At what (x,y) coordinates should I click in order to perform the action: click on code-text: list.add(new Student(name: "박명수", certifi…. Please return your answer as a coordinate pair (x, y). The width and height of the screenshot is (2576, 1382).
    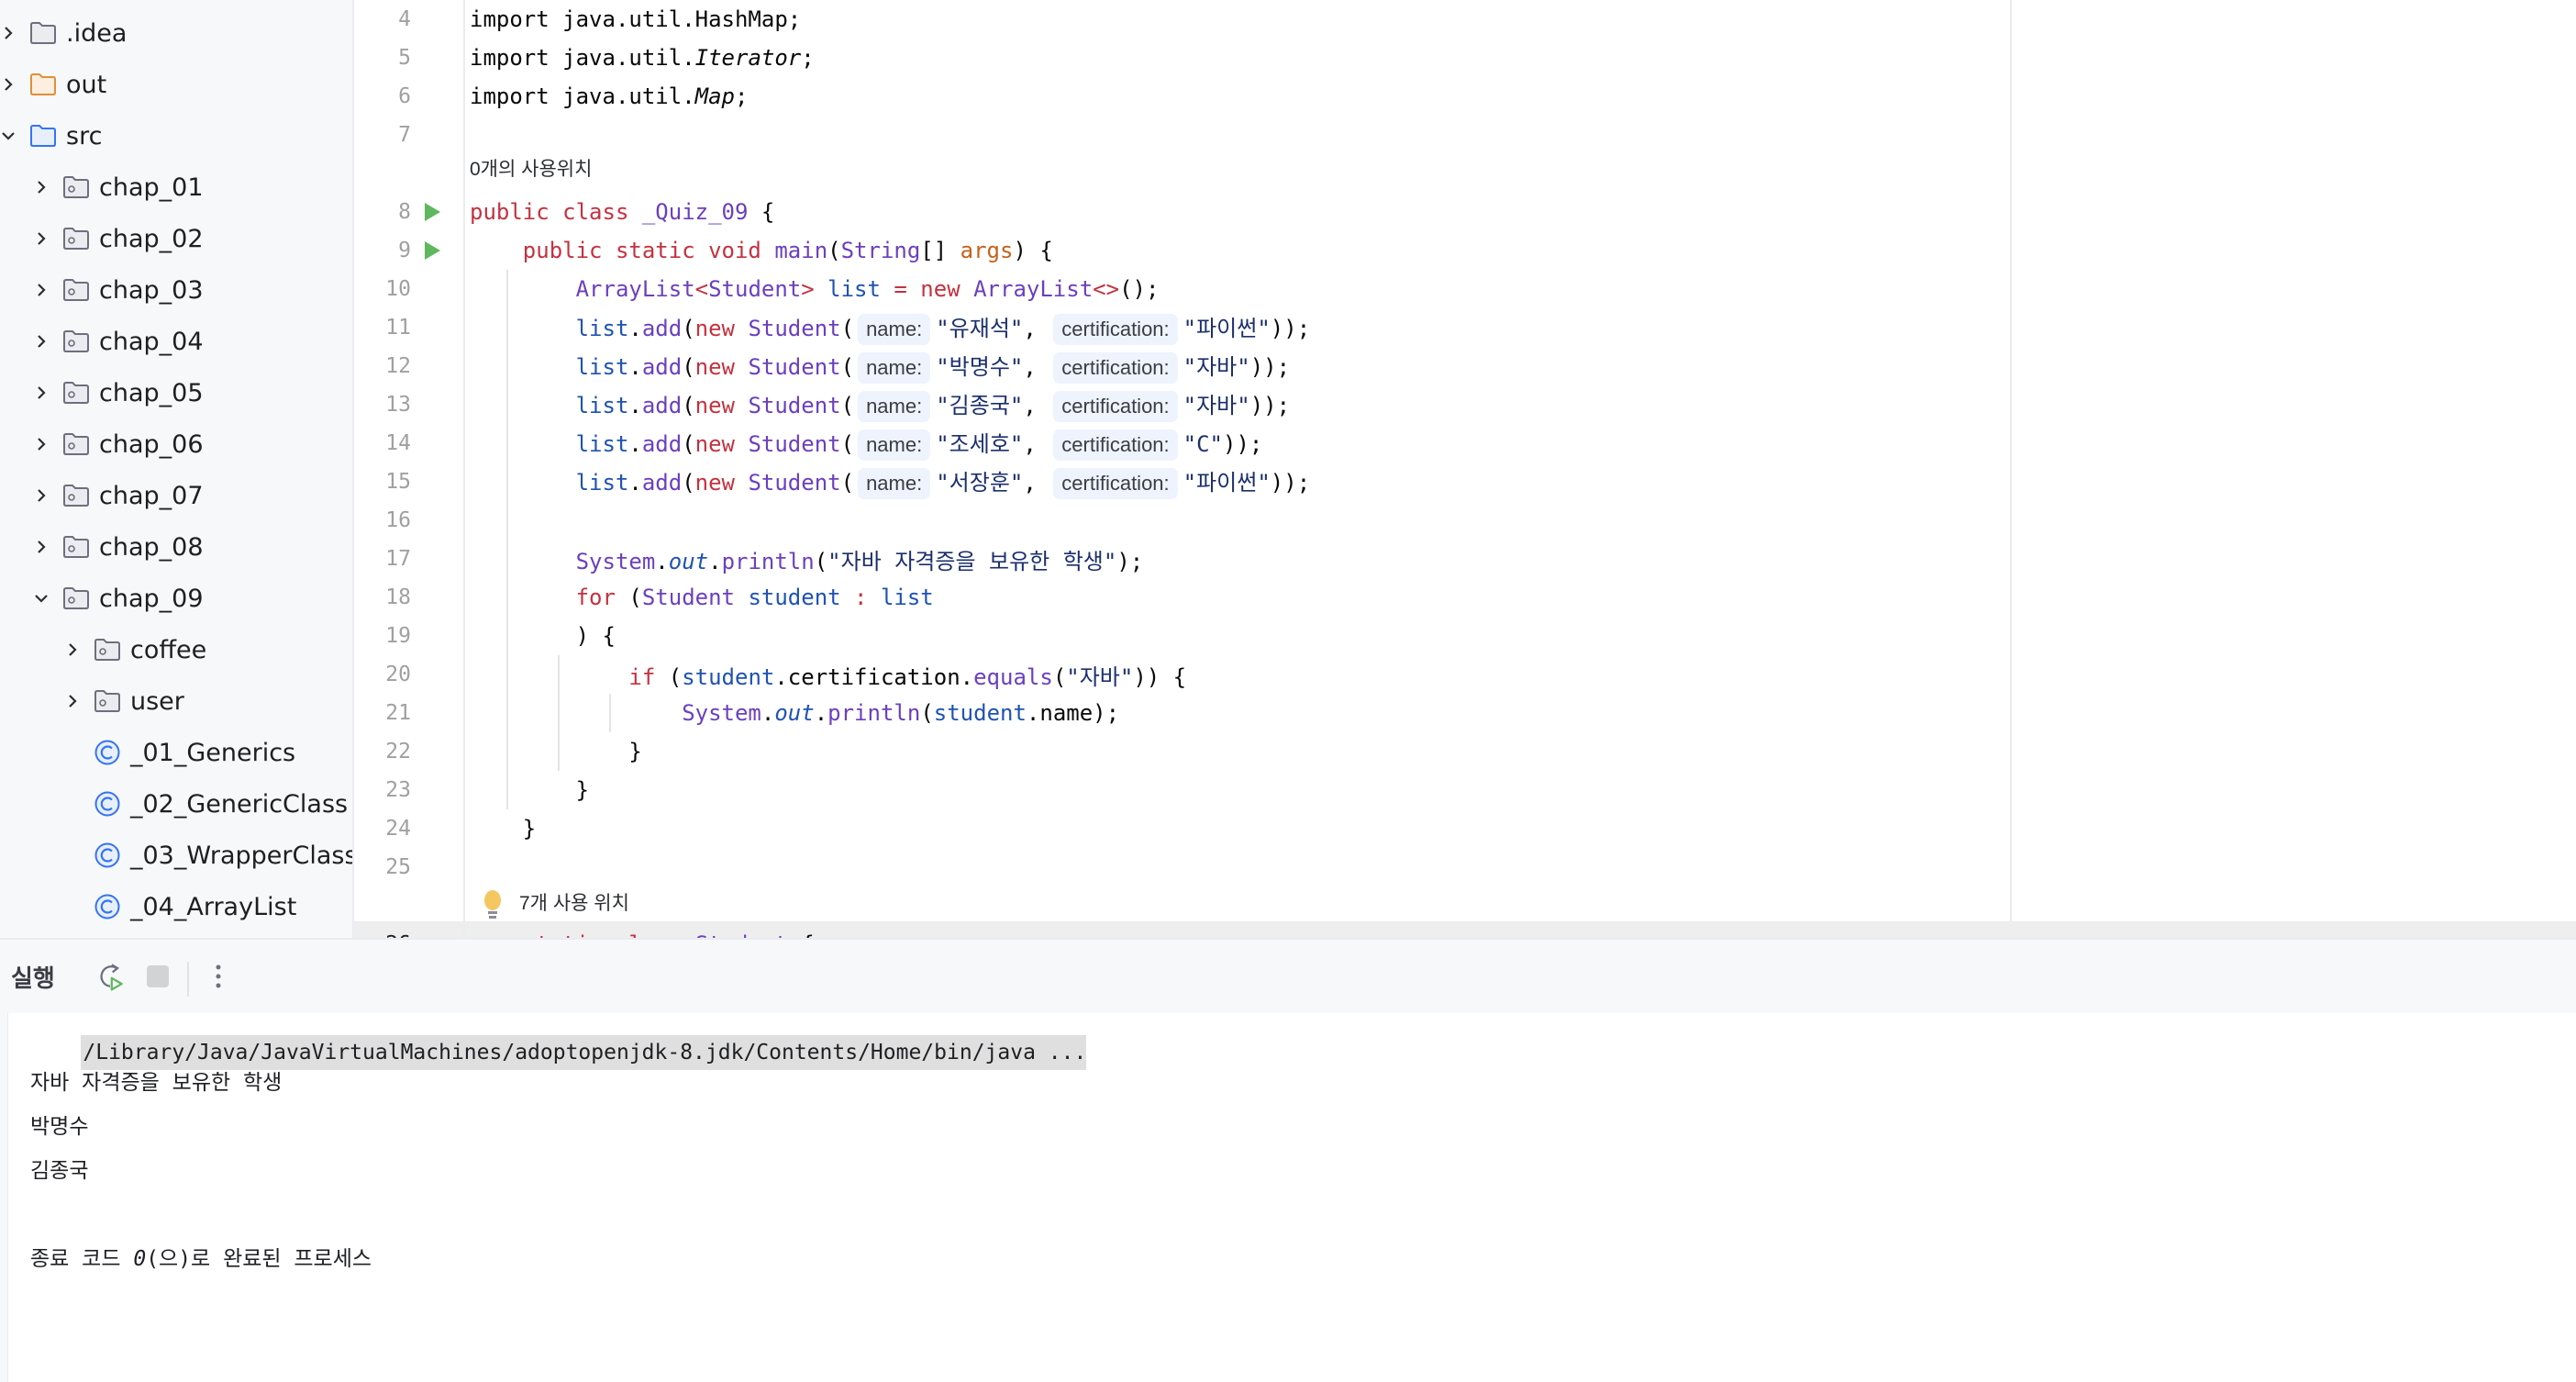
    Looking at the image, I should click on (880, 366).